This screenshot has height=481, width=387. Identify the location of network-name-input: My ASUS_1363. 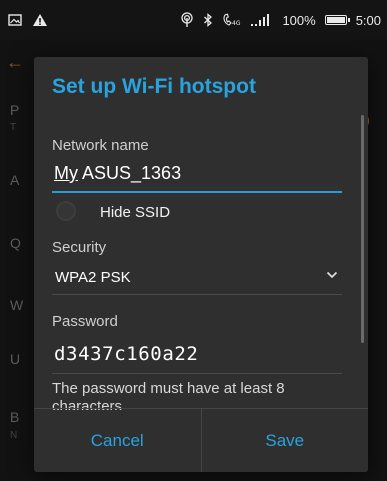
(198, 173).